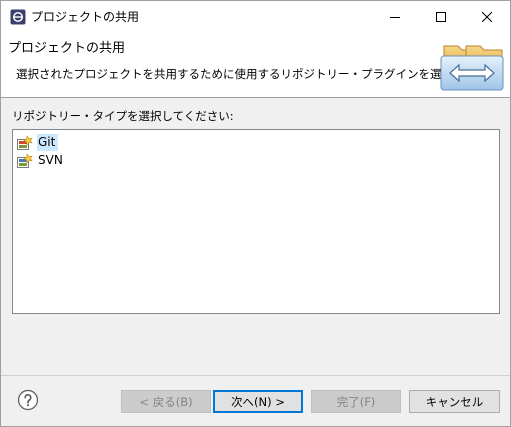 The height and width of the screenshot is (427, 511). I want to click on git-repository-icon, so click(25, 142).